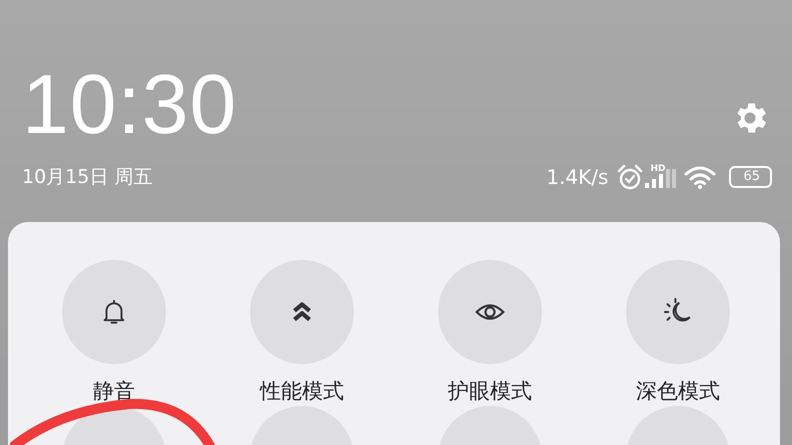 This screenshot has width=792, height=445. What do you see at coordinates (577, 177) in the screenshot?
I see `network-speed: 1.4K/s` at bounding box center [577, 177].